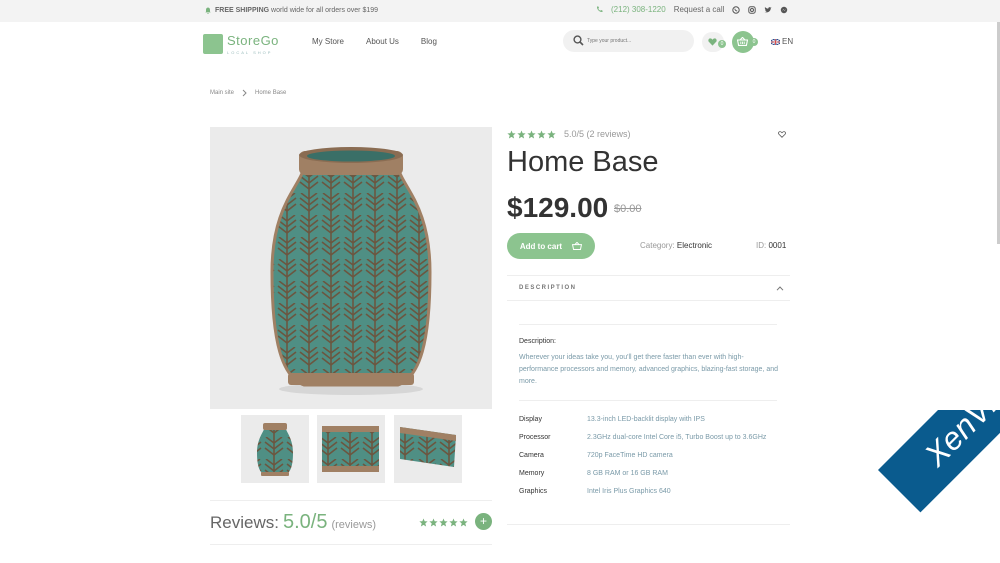  Describe the element at coordinates (530, 419) in the screenshot. I see `spec-key: Display` at that location.